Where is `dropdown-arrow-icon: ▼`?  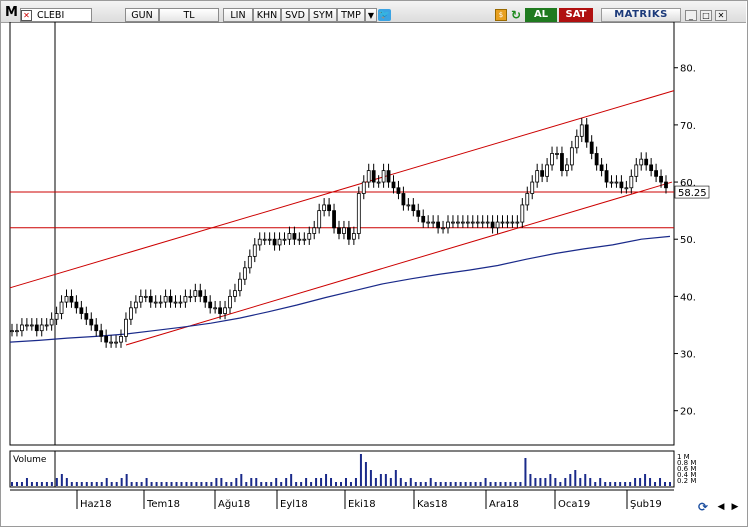 dropdown-arrow-icon: ▼ is located at coordinates (371, 15).